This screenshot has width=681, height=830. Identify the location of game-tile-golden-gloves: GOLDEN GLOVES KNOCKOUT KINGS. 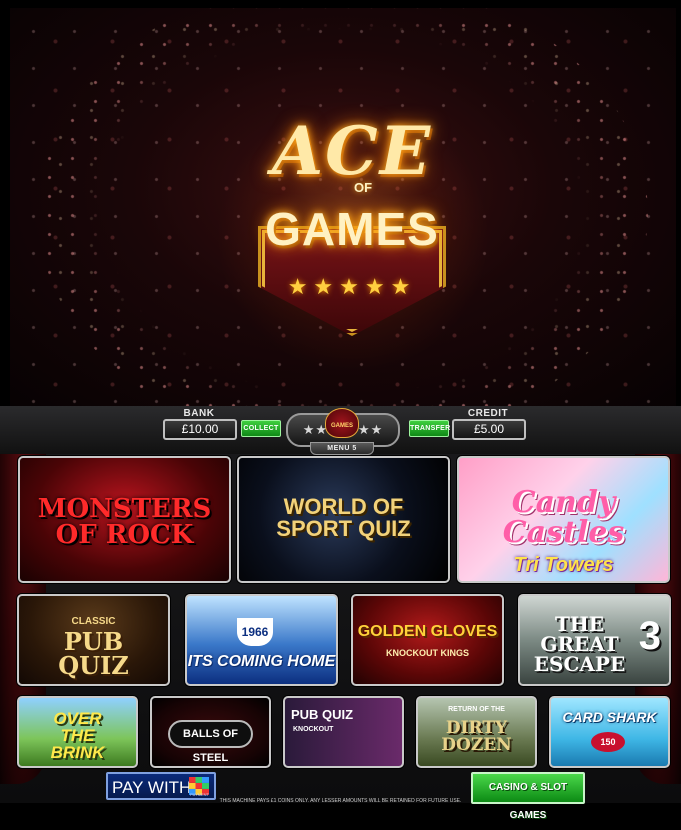
(427, 640).